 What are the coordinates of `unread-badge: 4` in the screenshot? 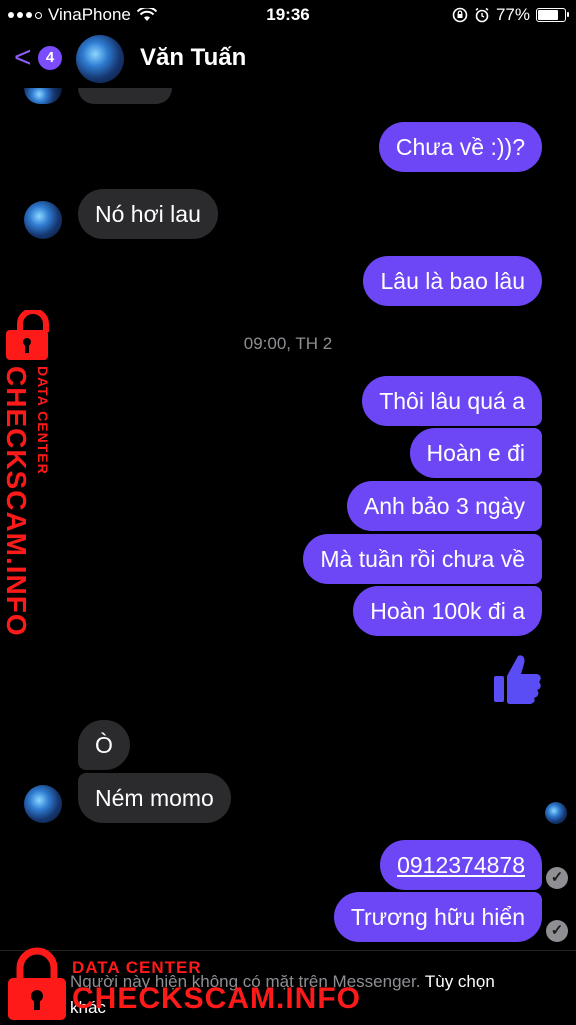 It's located at (50, 58).